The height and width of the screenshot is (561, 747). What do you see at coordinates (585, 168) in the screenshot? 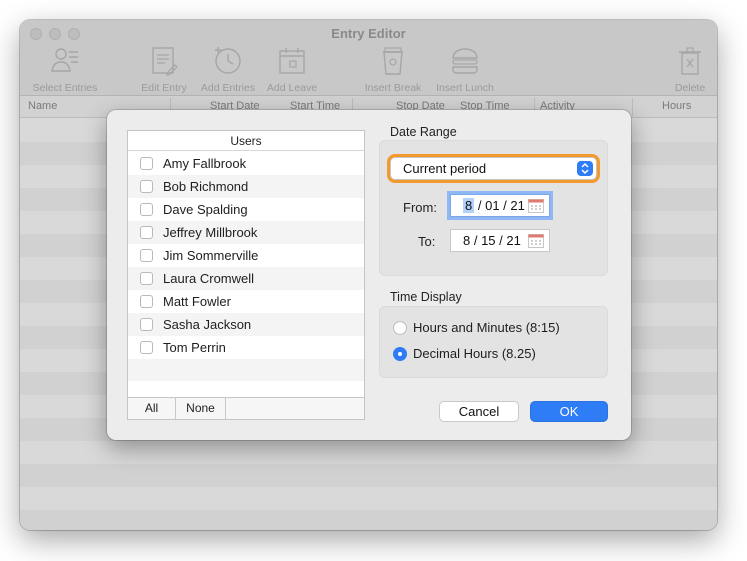
I see `chevron-up-down-icon` at bounding box center [585, 168].